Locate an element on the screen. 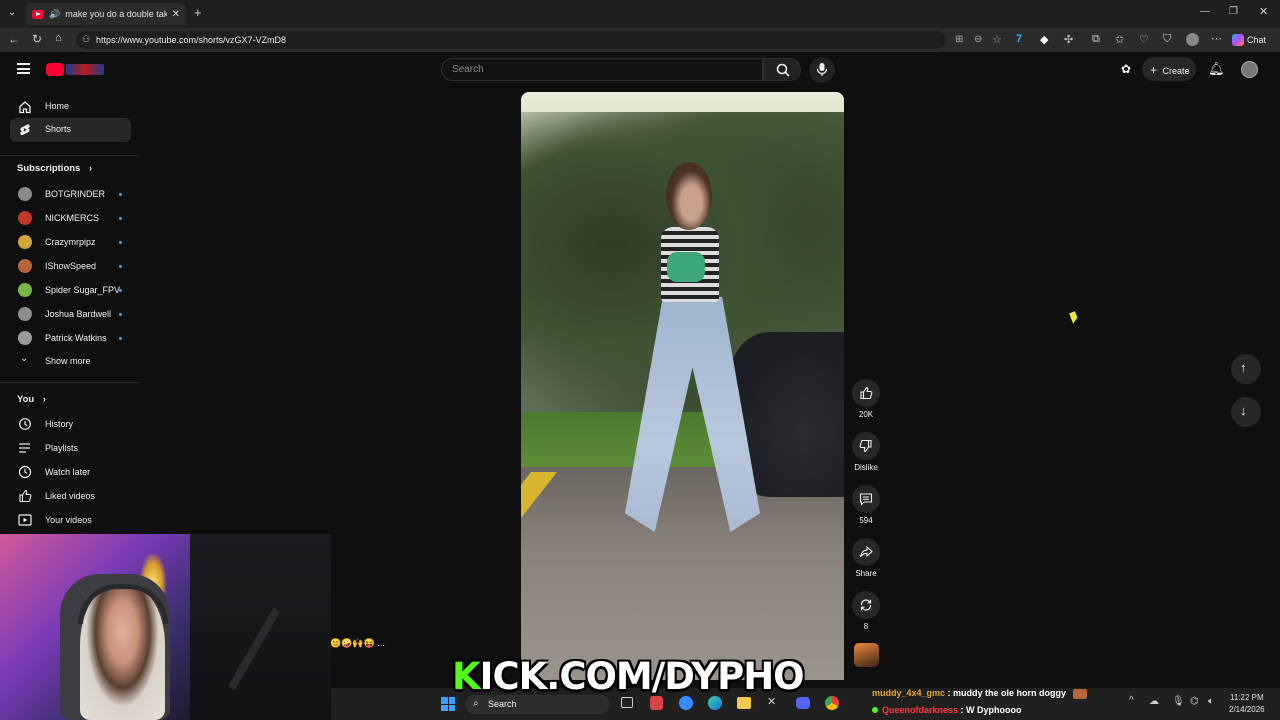 The image size is (1280, 720). subscription-item: BOTGRINDER is located at coordinates (70, 194).